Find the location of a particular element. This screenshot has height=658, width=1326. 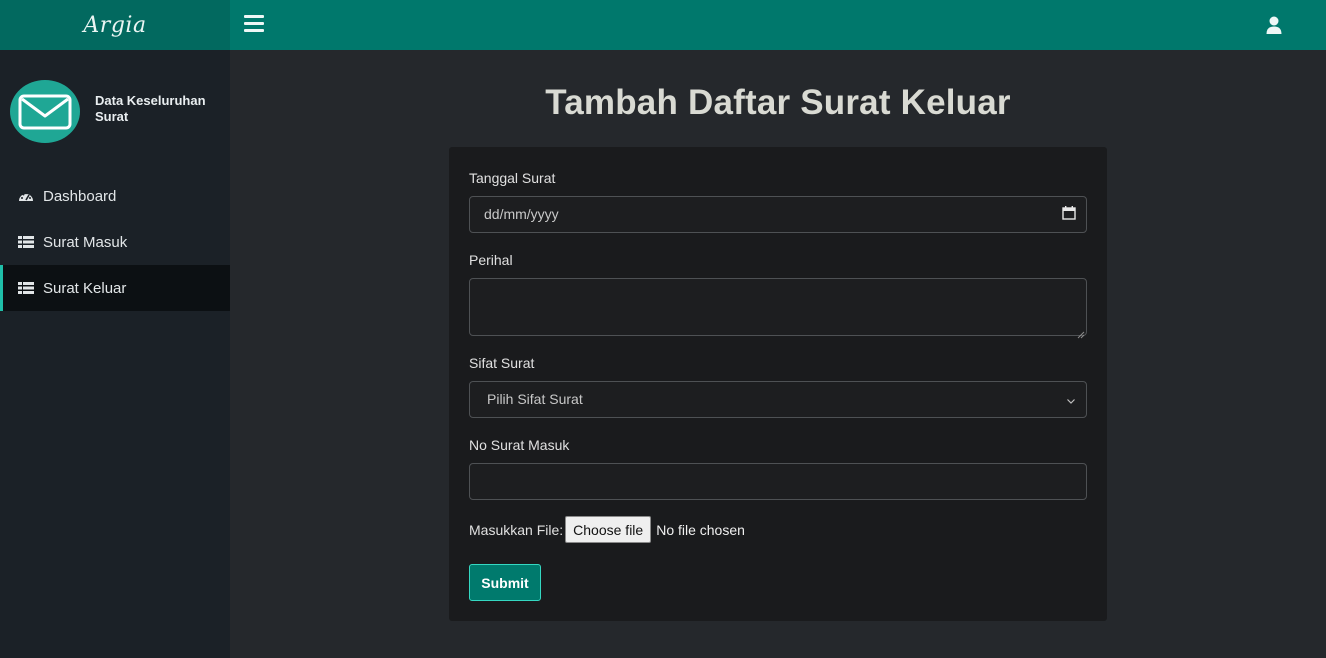

tanggal-label: Tanggal Surat is located at coordinates (512, 178).